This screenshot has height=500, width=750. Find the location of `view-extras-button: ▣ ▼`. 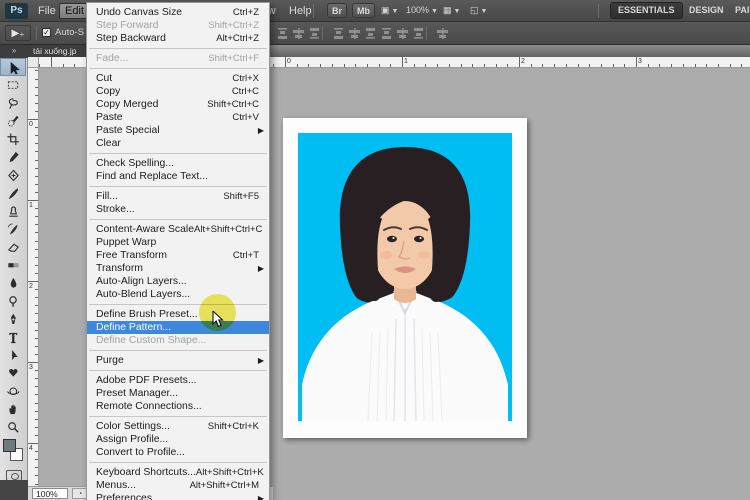

view-extras-button: ▣ ▼ is located at coordinates (389, 10).